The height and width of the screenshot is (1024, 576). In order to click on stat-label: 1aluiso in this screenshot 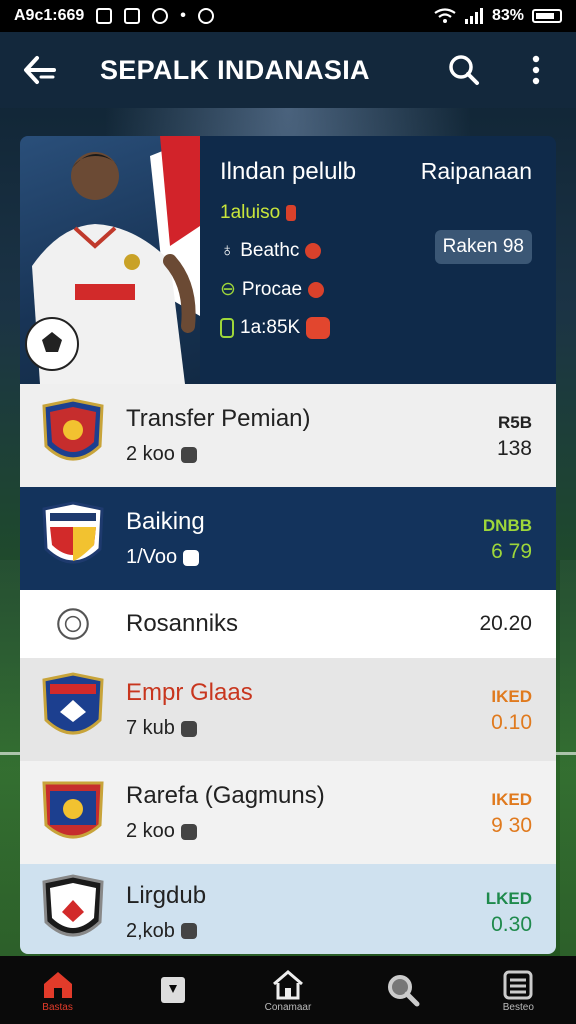, I will do `click(250, 212)`.